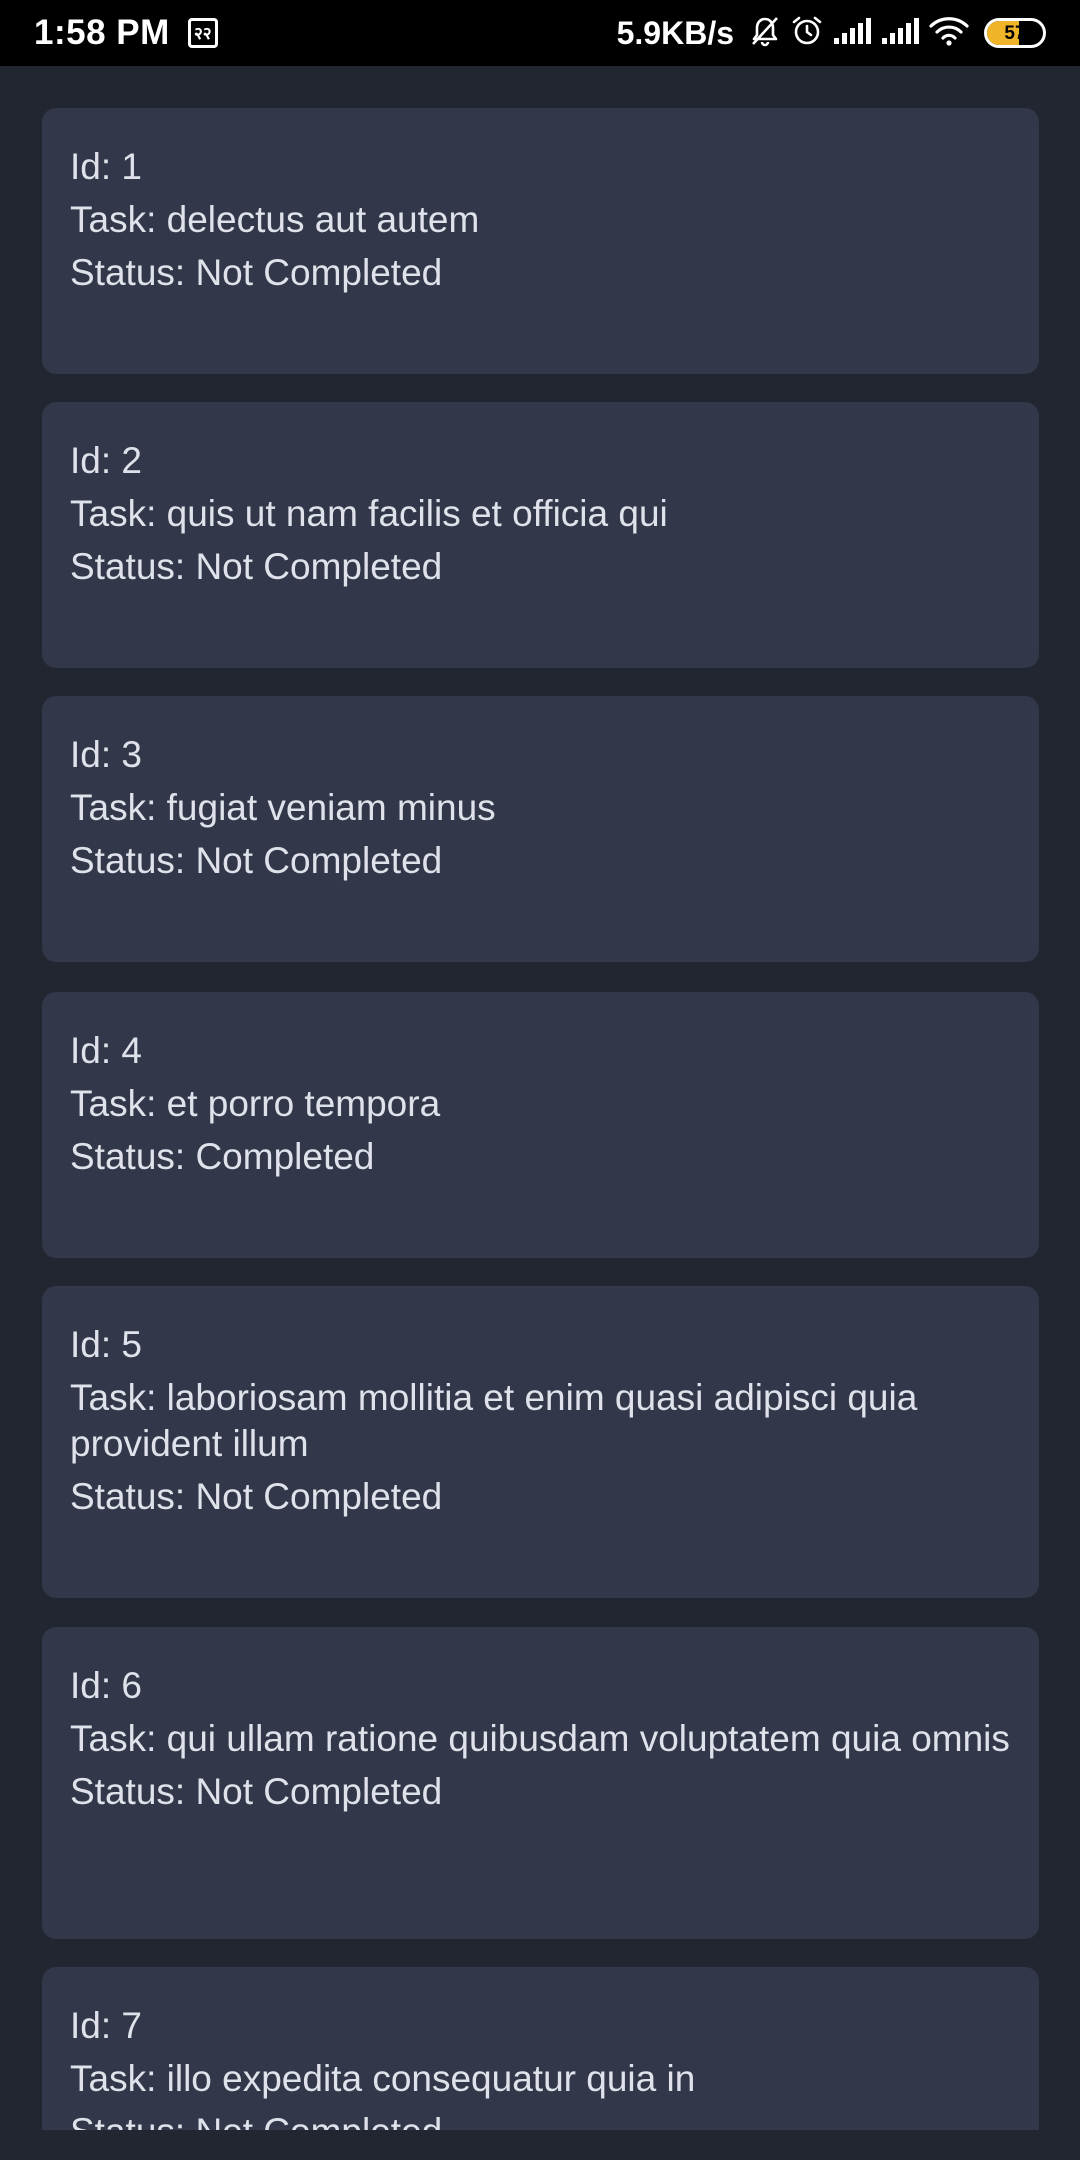 The height and width of the screenshot is (2160, 1080). What do you see at coordinates (765, 33) in the screenshot?
I see `bell-off-icon` at bounding box center [765, 33].